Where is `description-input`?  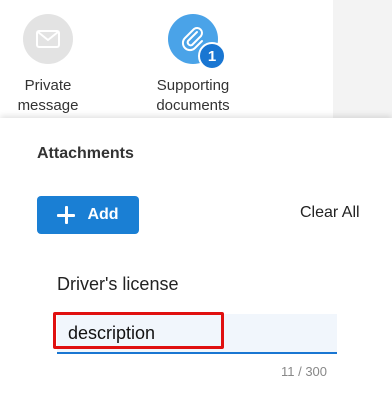
description-input is located at coordinates (198, 333).